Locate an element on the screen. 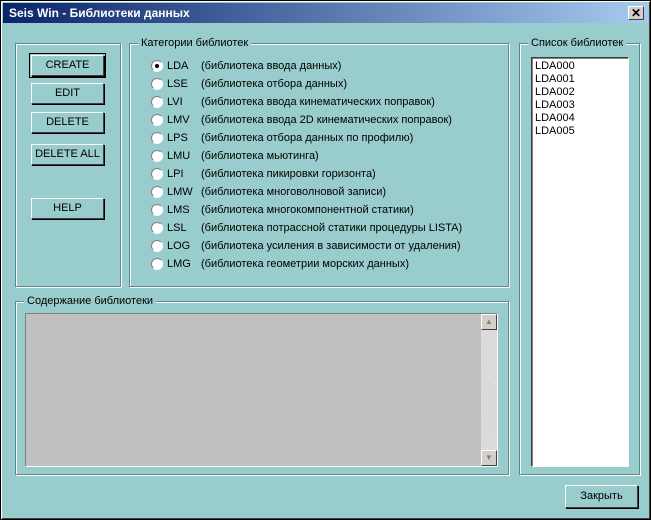  delete-button: DELETE is located at coordinates (67, 122).